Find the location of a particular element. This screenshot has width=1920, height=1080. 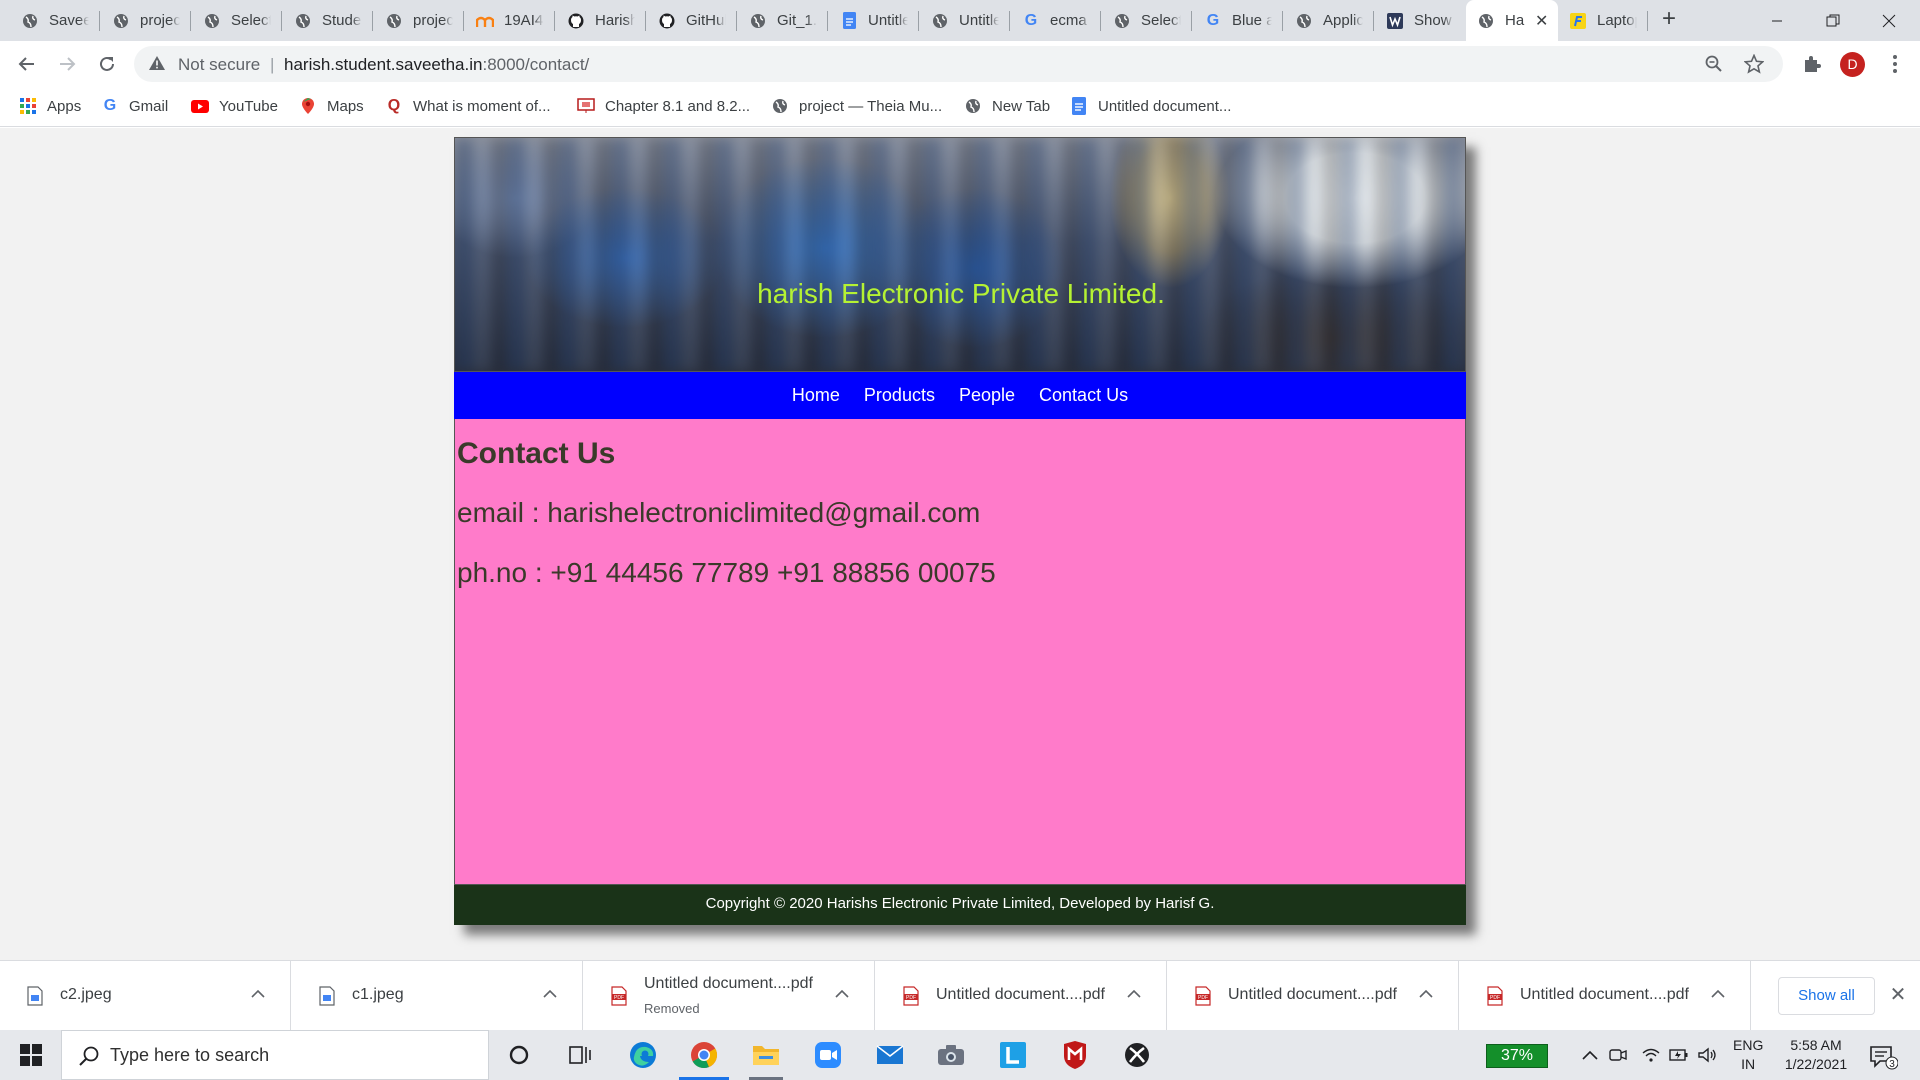

notification-center-icon: 3 is located at coordinates (1883, 1056).